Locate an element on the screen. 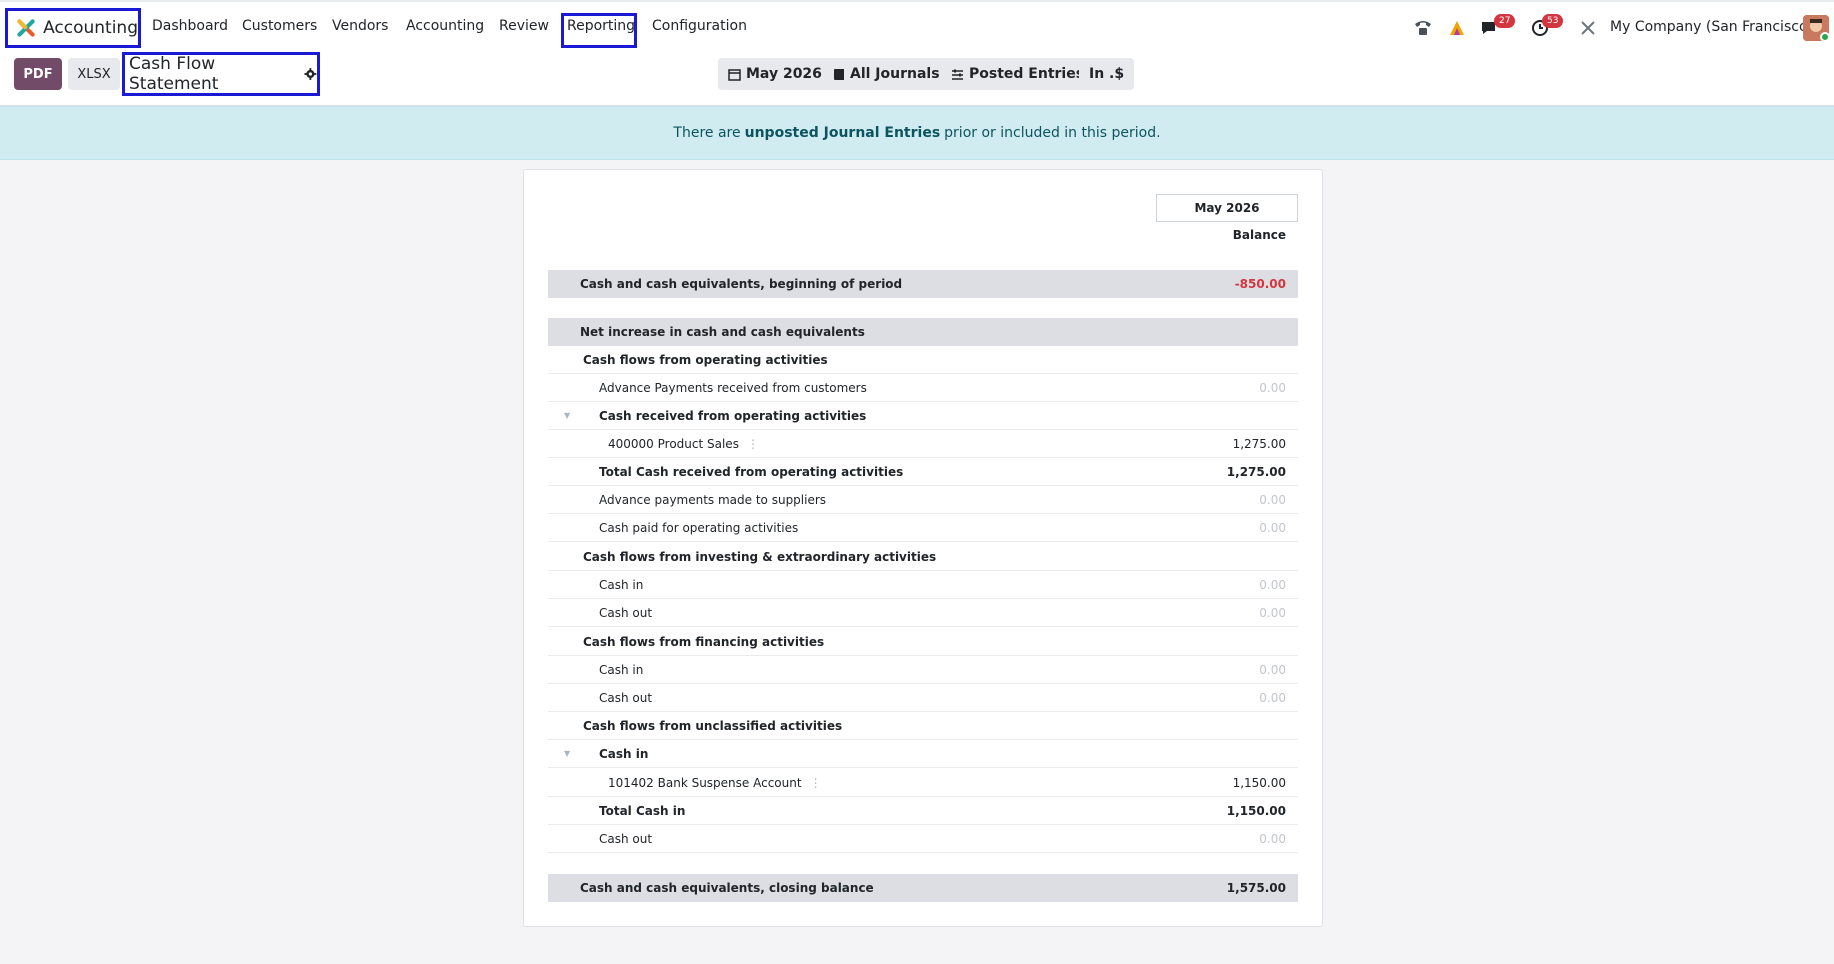 The width and height of the screenshot is (1834, 964). table-row: 400000 Product Sales ⋮ 1,275.00 is located at coordinates (923, 444).